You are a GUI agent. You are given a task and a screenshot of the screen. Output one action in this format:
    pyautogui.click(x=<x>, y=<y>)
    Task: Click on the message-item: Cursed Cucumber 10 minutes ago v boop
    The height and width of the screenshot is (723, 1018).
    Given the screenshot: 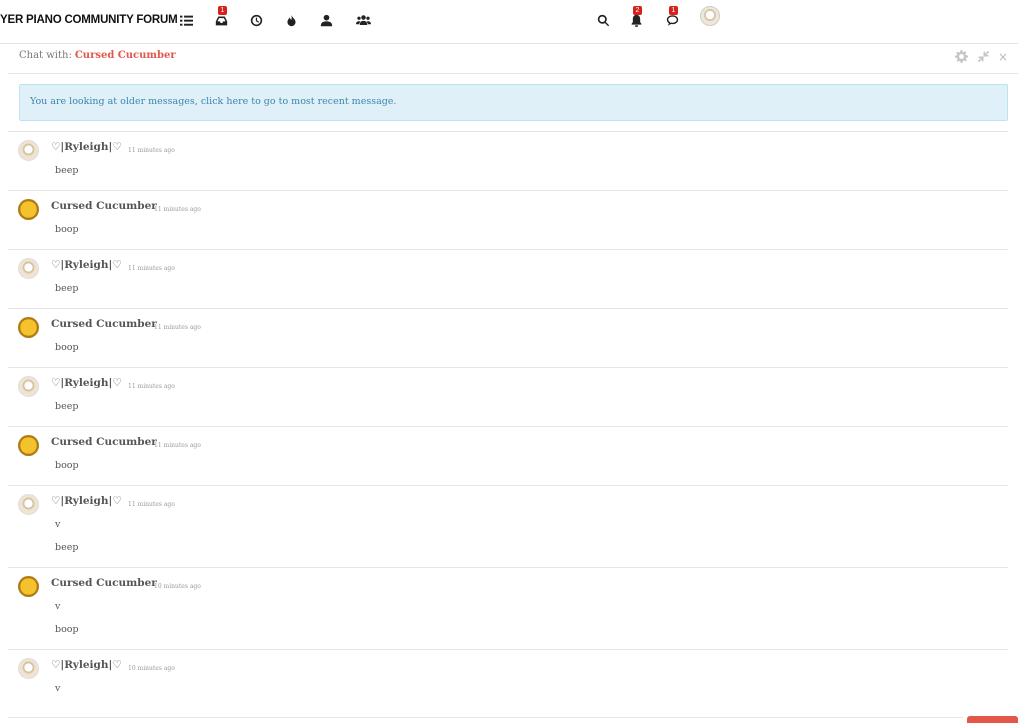 What is the action you would take?
    pyautogui.click(x=508, y=608)
    